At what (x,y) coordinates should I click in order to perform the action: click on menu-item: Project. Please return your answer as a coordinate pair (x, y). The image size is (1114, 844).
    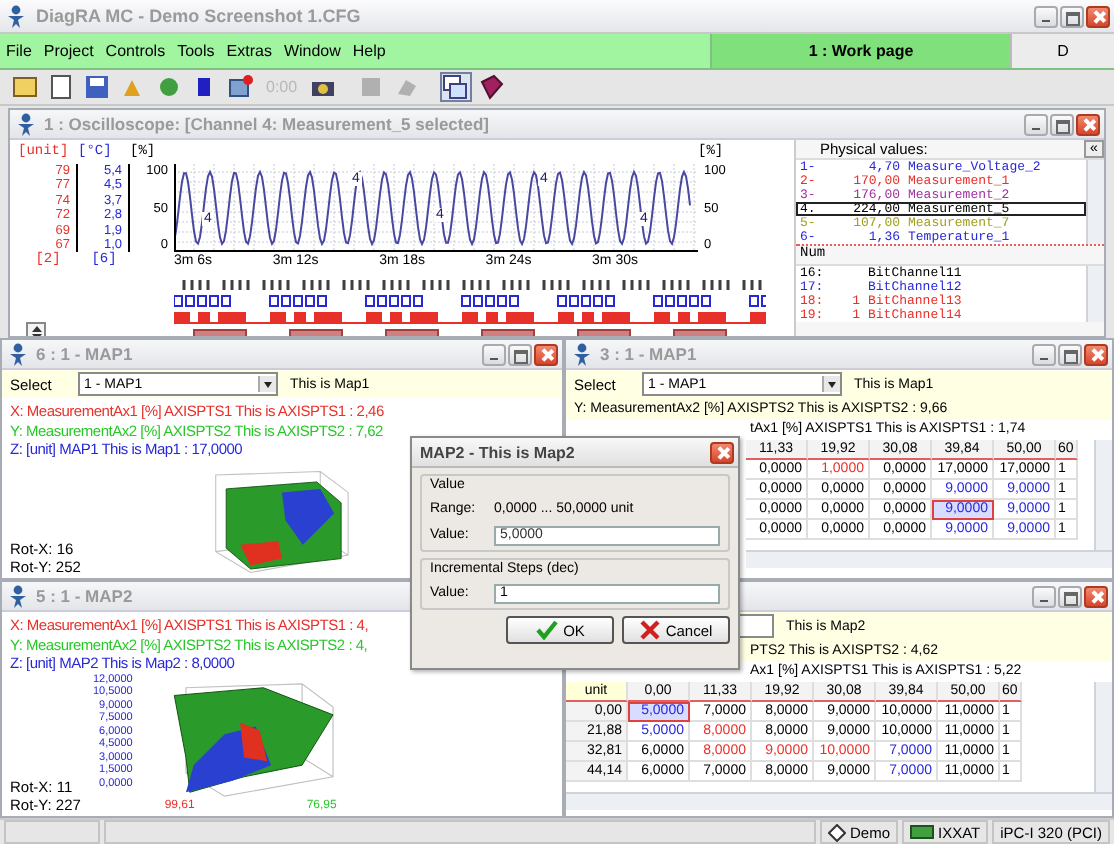
    Looking at the image, I should click on (68, 51).